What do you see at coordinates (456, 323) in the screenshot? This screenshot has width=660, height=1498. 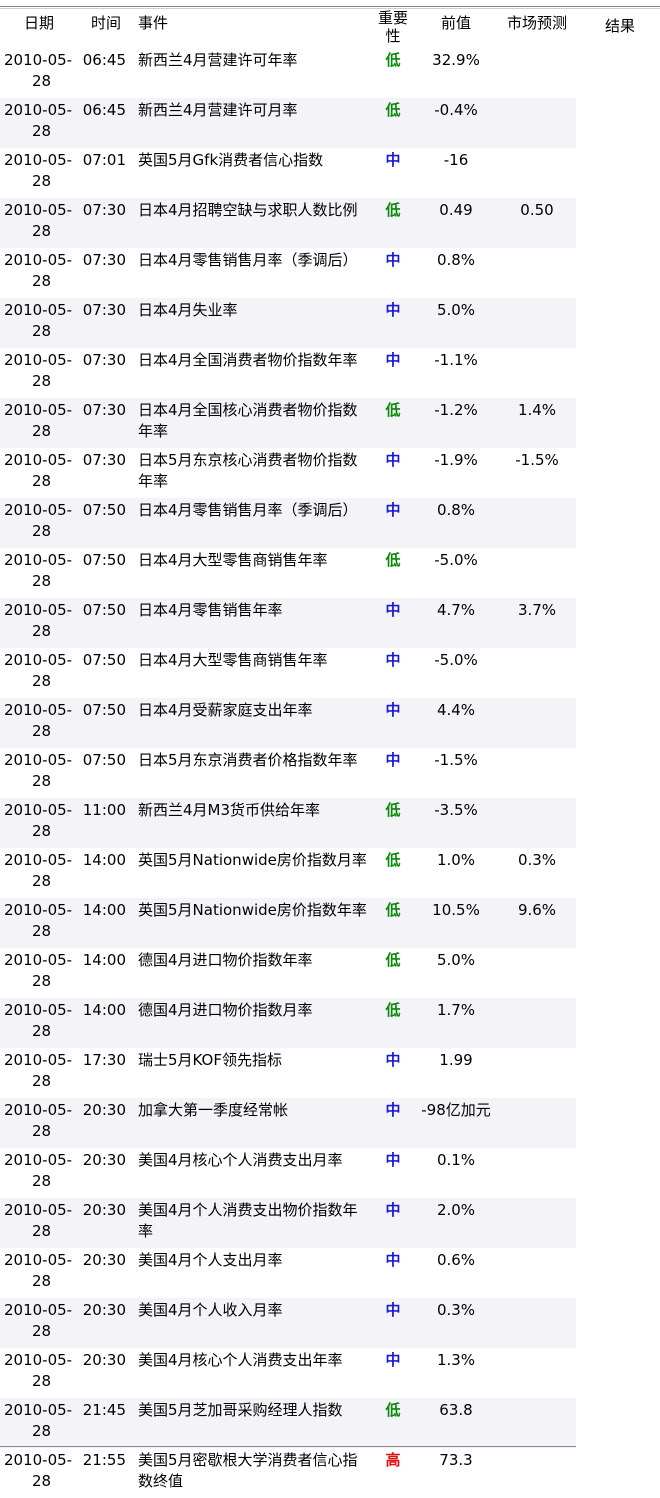 I see `previous-value: 5.0%` at bounding box center [456, 323].